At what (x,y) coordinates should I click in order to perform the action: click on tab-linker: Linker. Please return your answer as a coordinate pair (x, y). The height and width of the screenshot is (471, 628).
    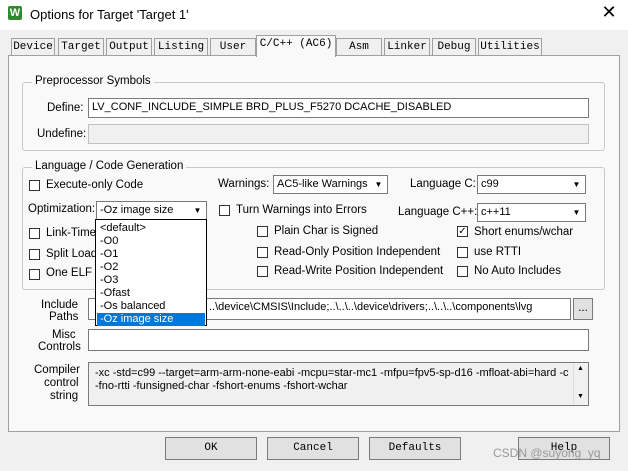
    Looking at the image, I should click on (407, 47).